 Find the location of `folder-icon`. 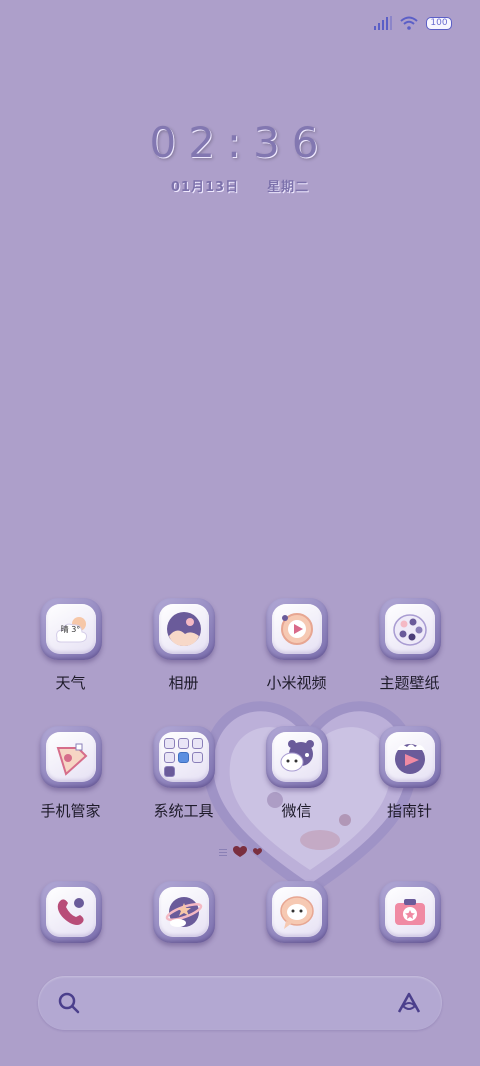

folder-icon is located at coordinates (183, 757).